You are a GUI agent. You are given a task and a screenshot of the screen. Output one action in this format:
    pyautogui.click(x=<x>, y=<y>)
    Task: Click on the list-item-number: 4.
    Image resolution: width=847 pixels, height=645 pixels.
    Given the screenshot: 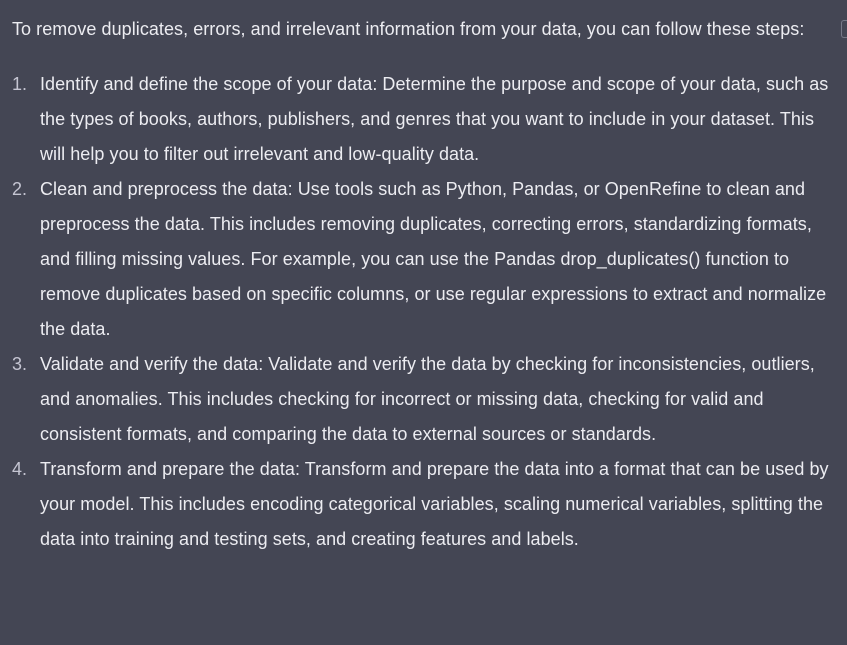 What is the action you would take?
    pyautogui.click(x=20, y=469)
    